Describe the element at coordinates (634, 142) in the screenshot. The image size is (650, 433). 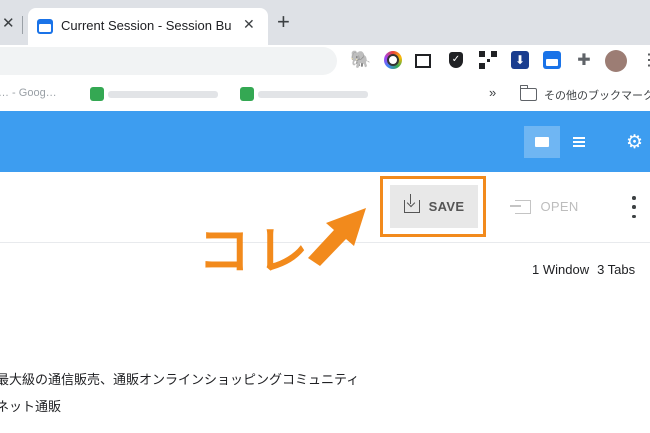
I see `gear-icon: ⚙` at that location.